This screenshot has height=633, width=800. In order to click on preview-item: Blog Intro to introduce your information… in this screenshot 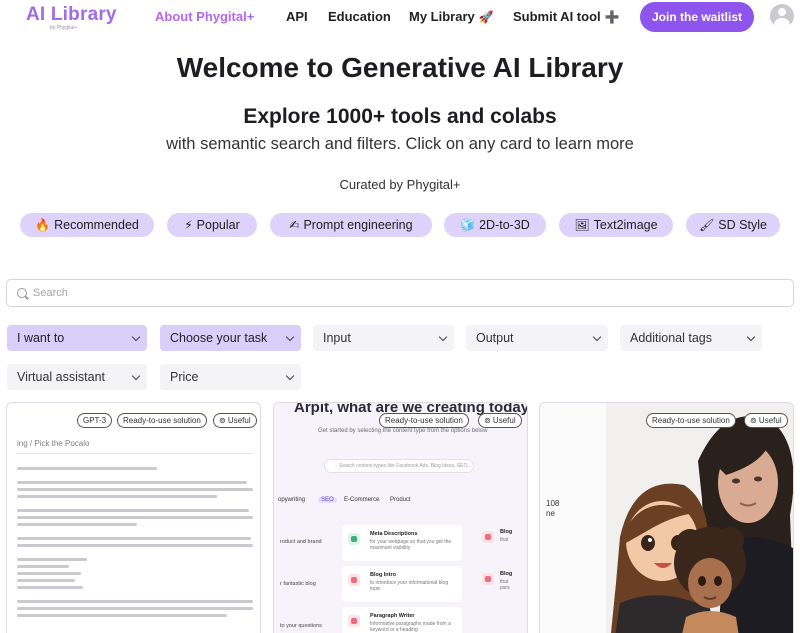, I will do `click(402, 584)`.